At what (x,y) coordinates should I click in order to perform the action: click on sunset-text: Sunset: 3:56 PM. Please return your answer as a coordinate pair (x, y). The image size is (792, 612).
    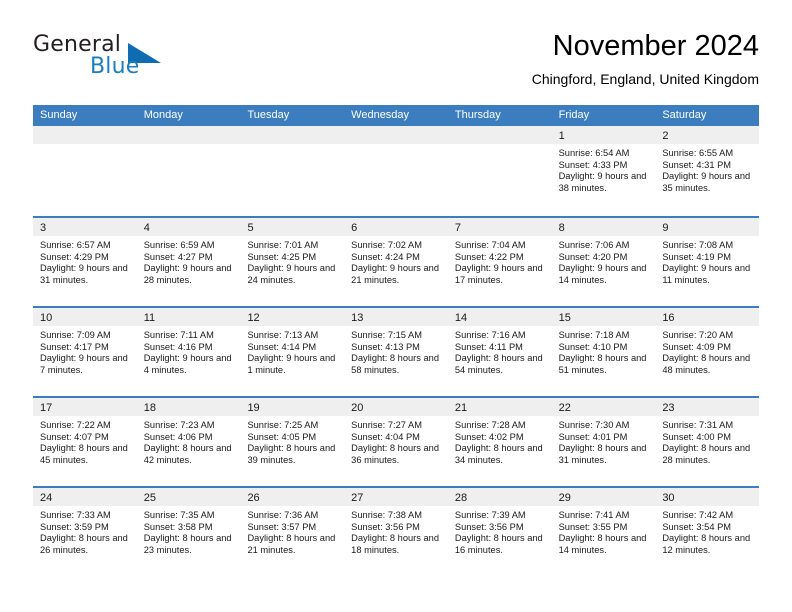
    Looking at the image, I should click on (385, 526).